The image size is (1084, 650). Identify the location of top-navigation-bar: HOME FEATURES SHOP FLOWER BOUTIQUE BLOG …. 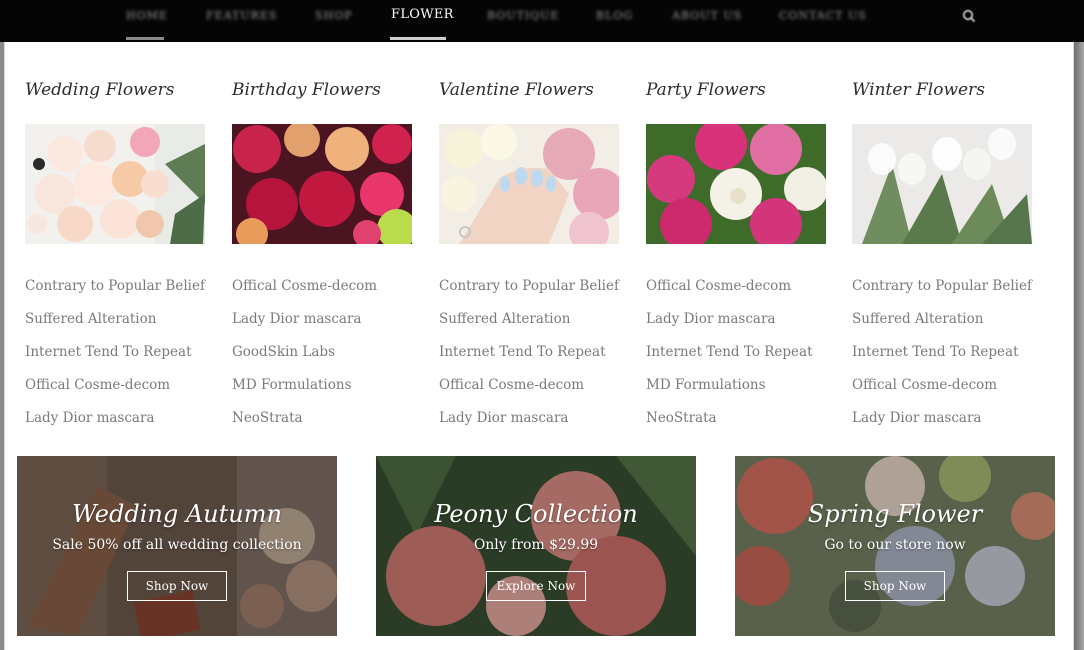
(542, 21).